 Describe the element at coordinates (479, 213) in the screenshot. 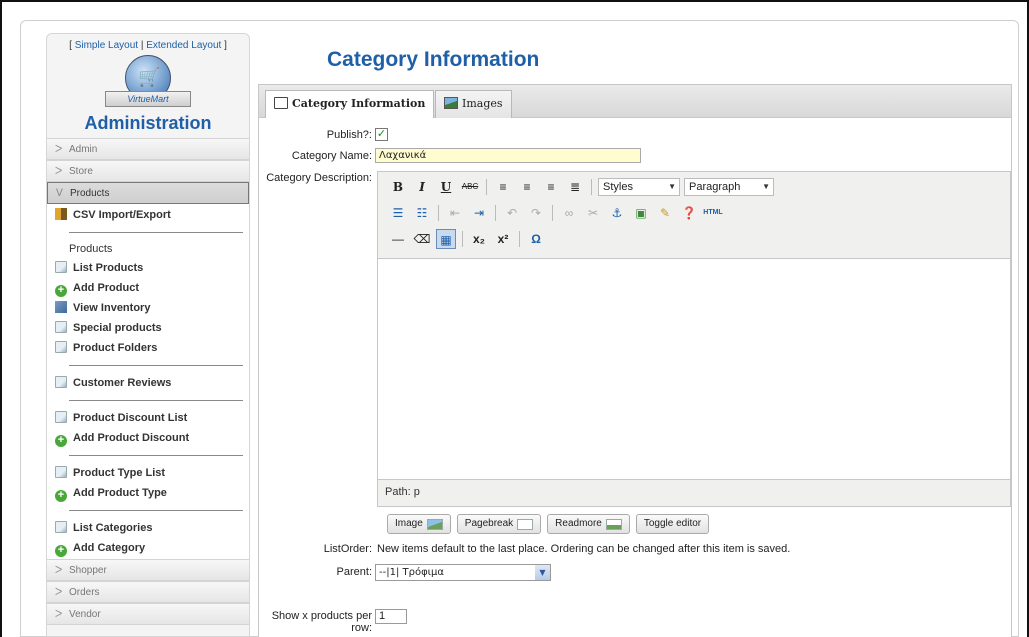

I see `indent-icon: ⇥` at that location.